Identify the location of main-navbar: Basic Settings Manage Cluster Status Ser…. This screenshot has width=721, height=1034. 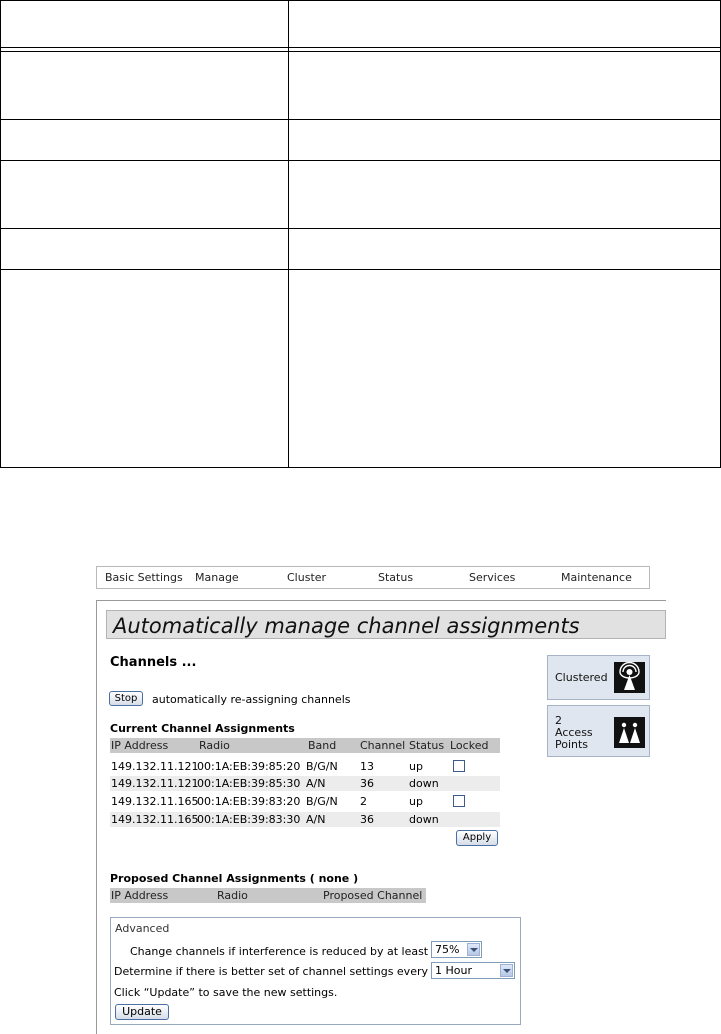
(373, 577).